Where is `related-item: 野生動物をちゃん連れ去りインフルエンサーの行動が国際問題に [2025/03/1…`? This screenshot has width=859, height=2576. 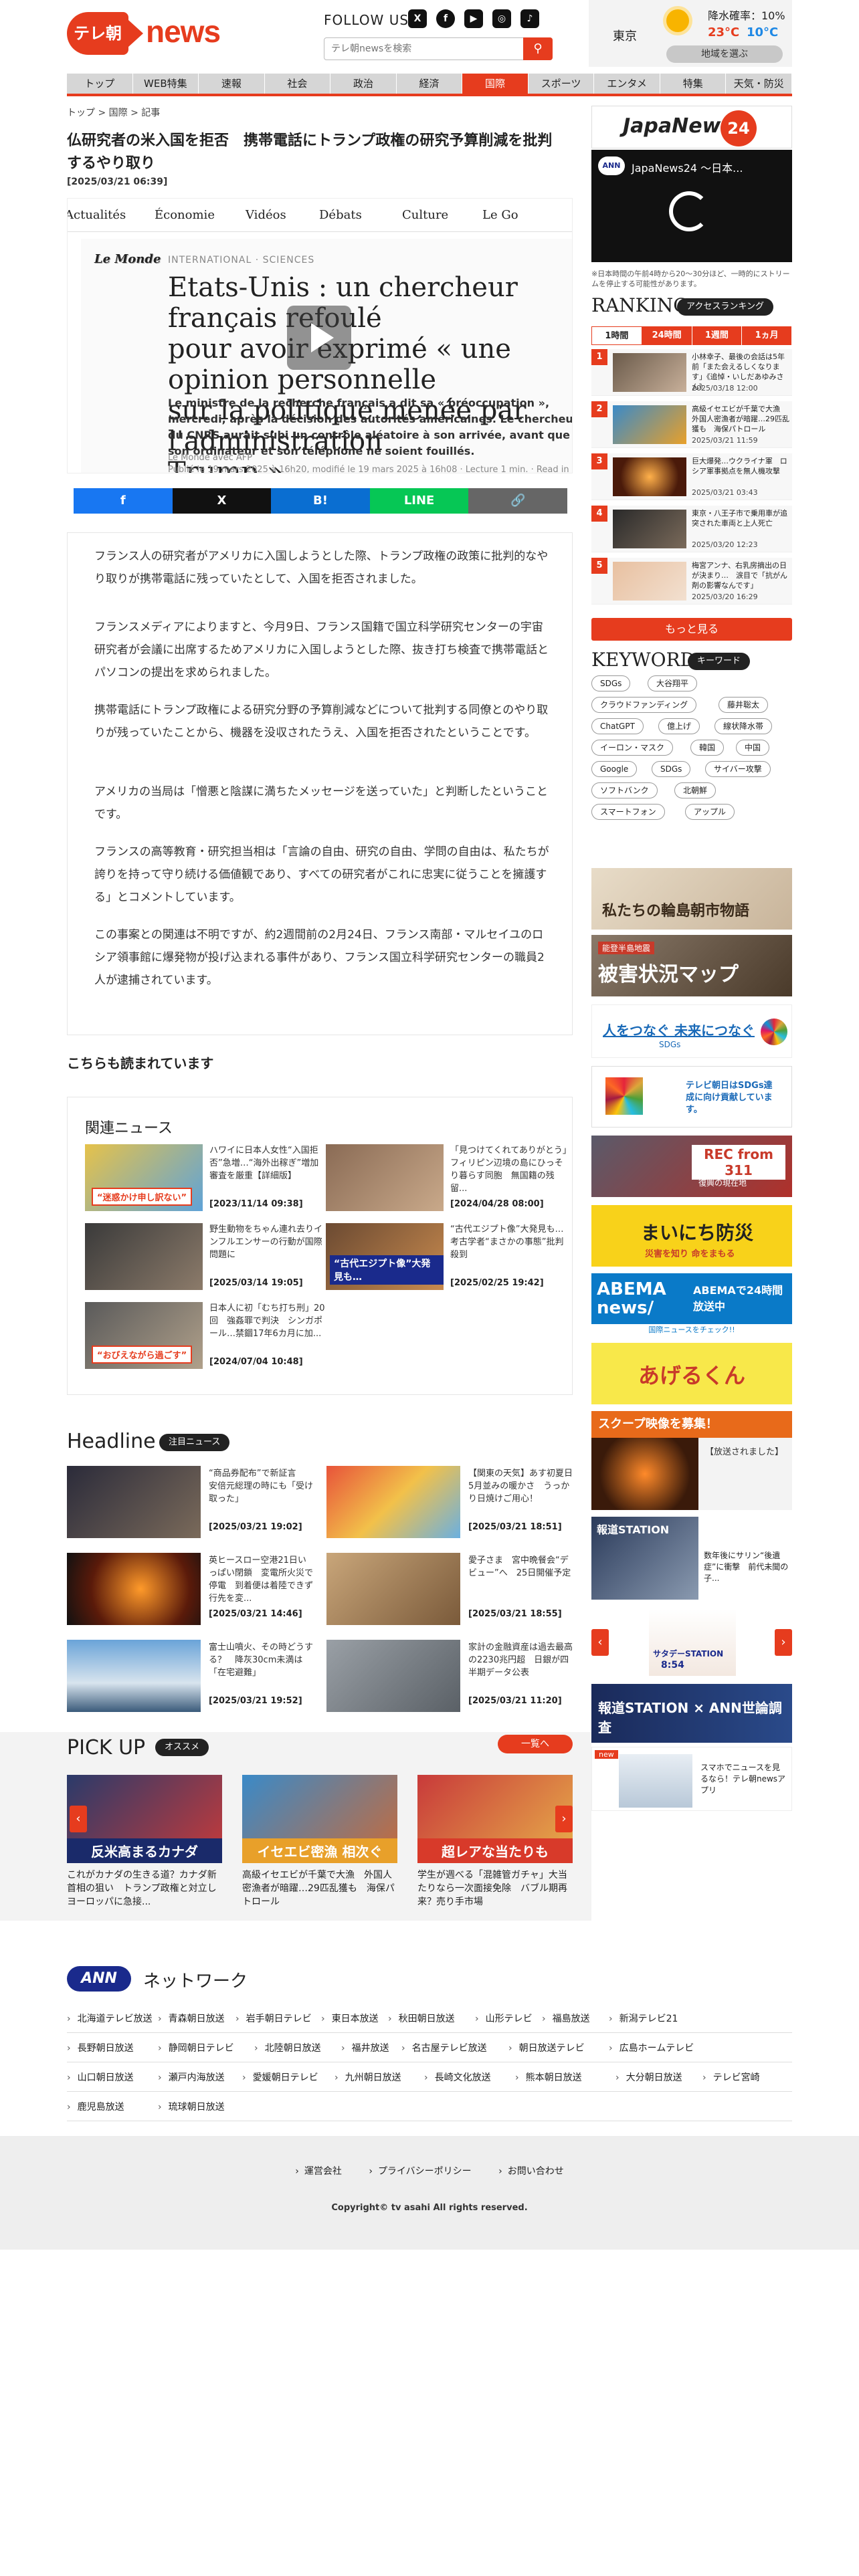 related-item: 野生動物をちゃん連れ去りインフルエンサーの行動が国際問題に [2025/03/1… is located at coordinates (205, 1257).